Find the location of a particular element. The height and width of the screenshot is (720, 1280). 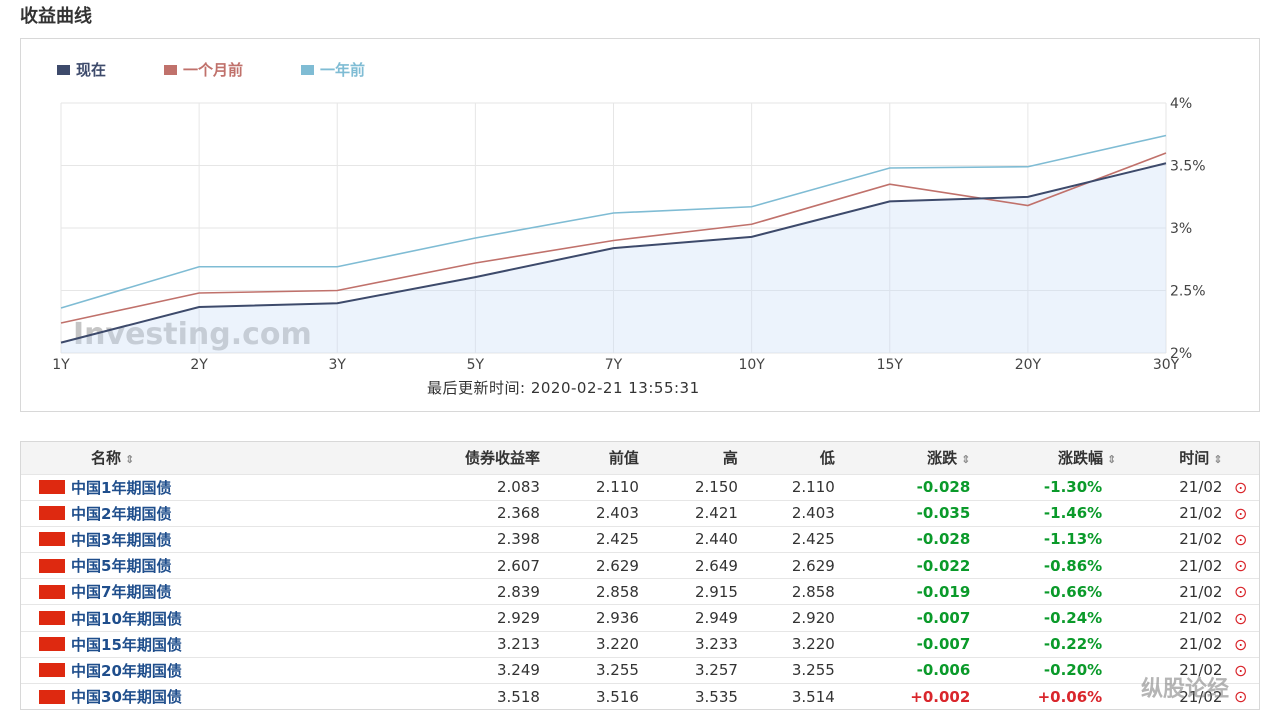

x-tick-label: 15Y is located at coordinates (890, 365).